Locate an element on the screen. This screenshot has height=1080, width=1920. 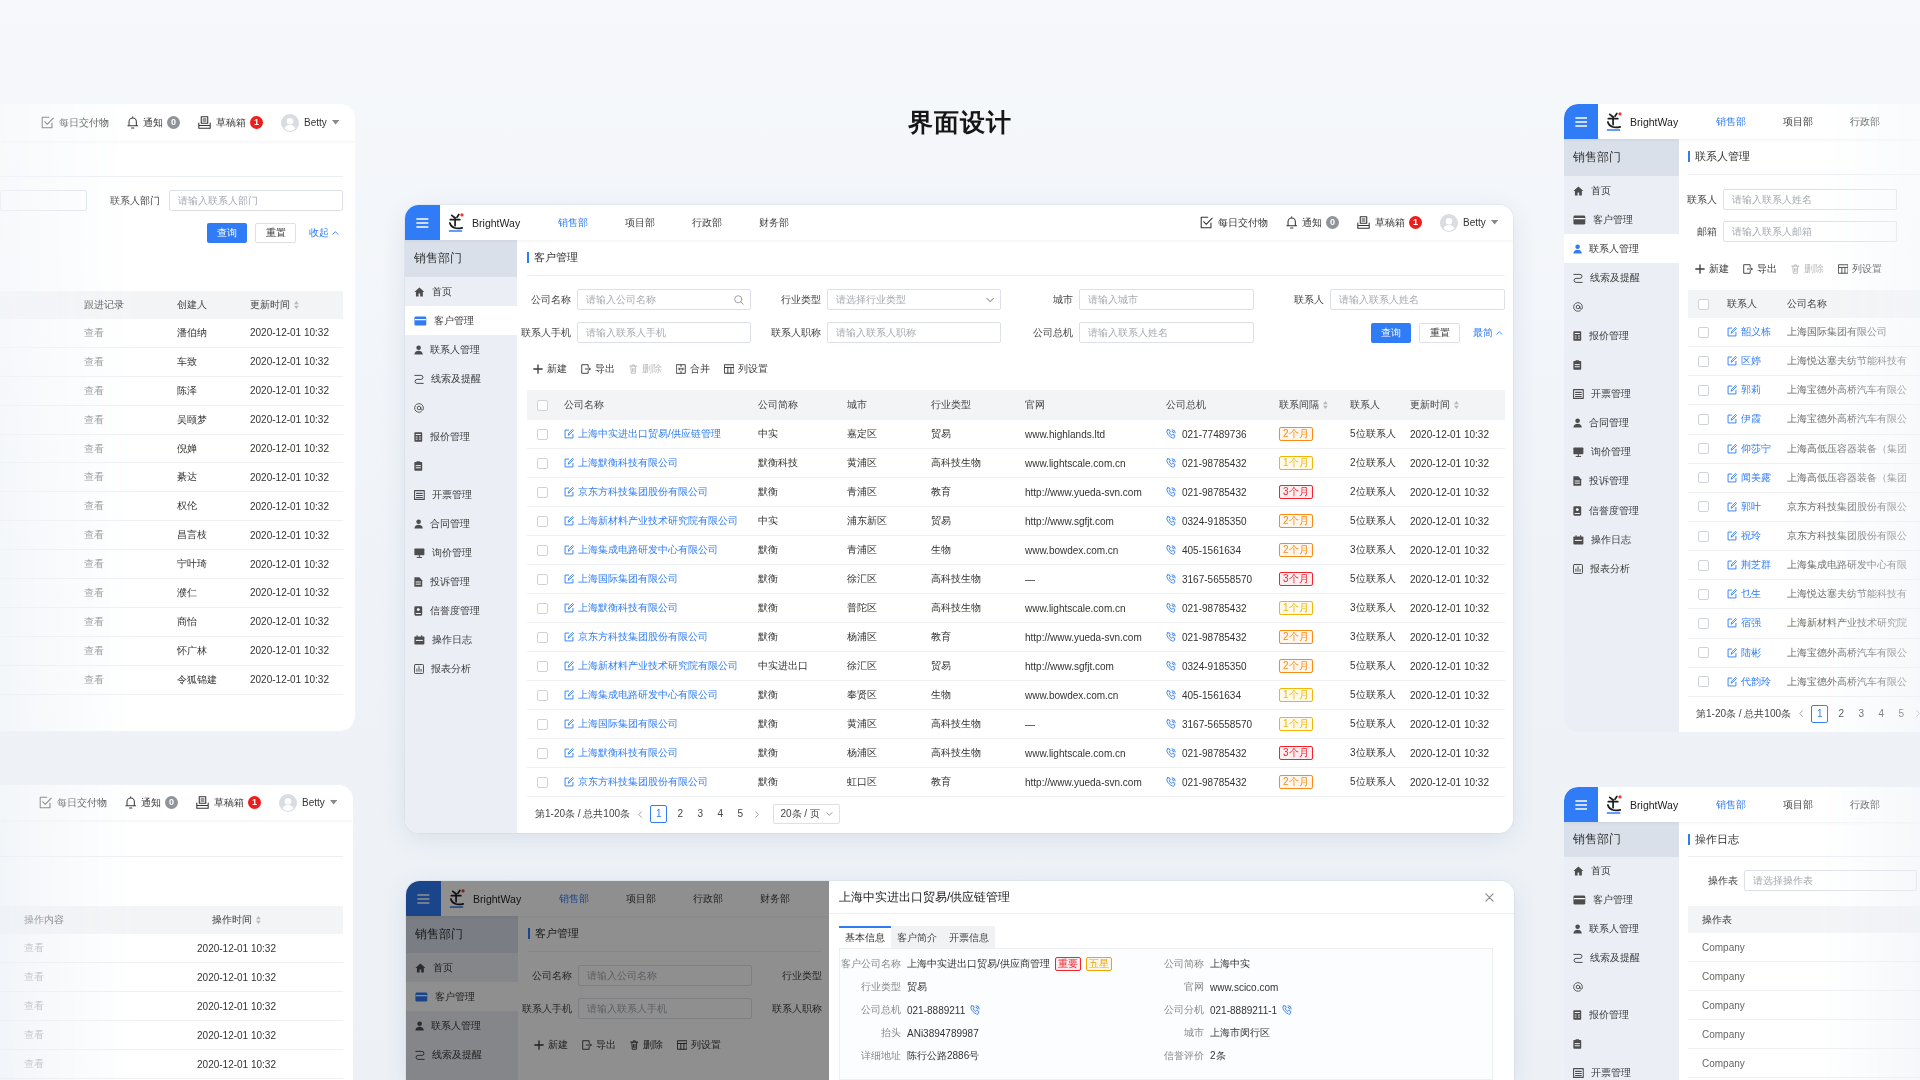
contact-link: 宿强 is located at coordinates (1751, 623).